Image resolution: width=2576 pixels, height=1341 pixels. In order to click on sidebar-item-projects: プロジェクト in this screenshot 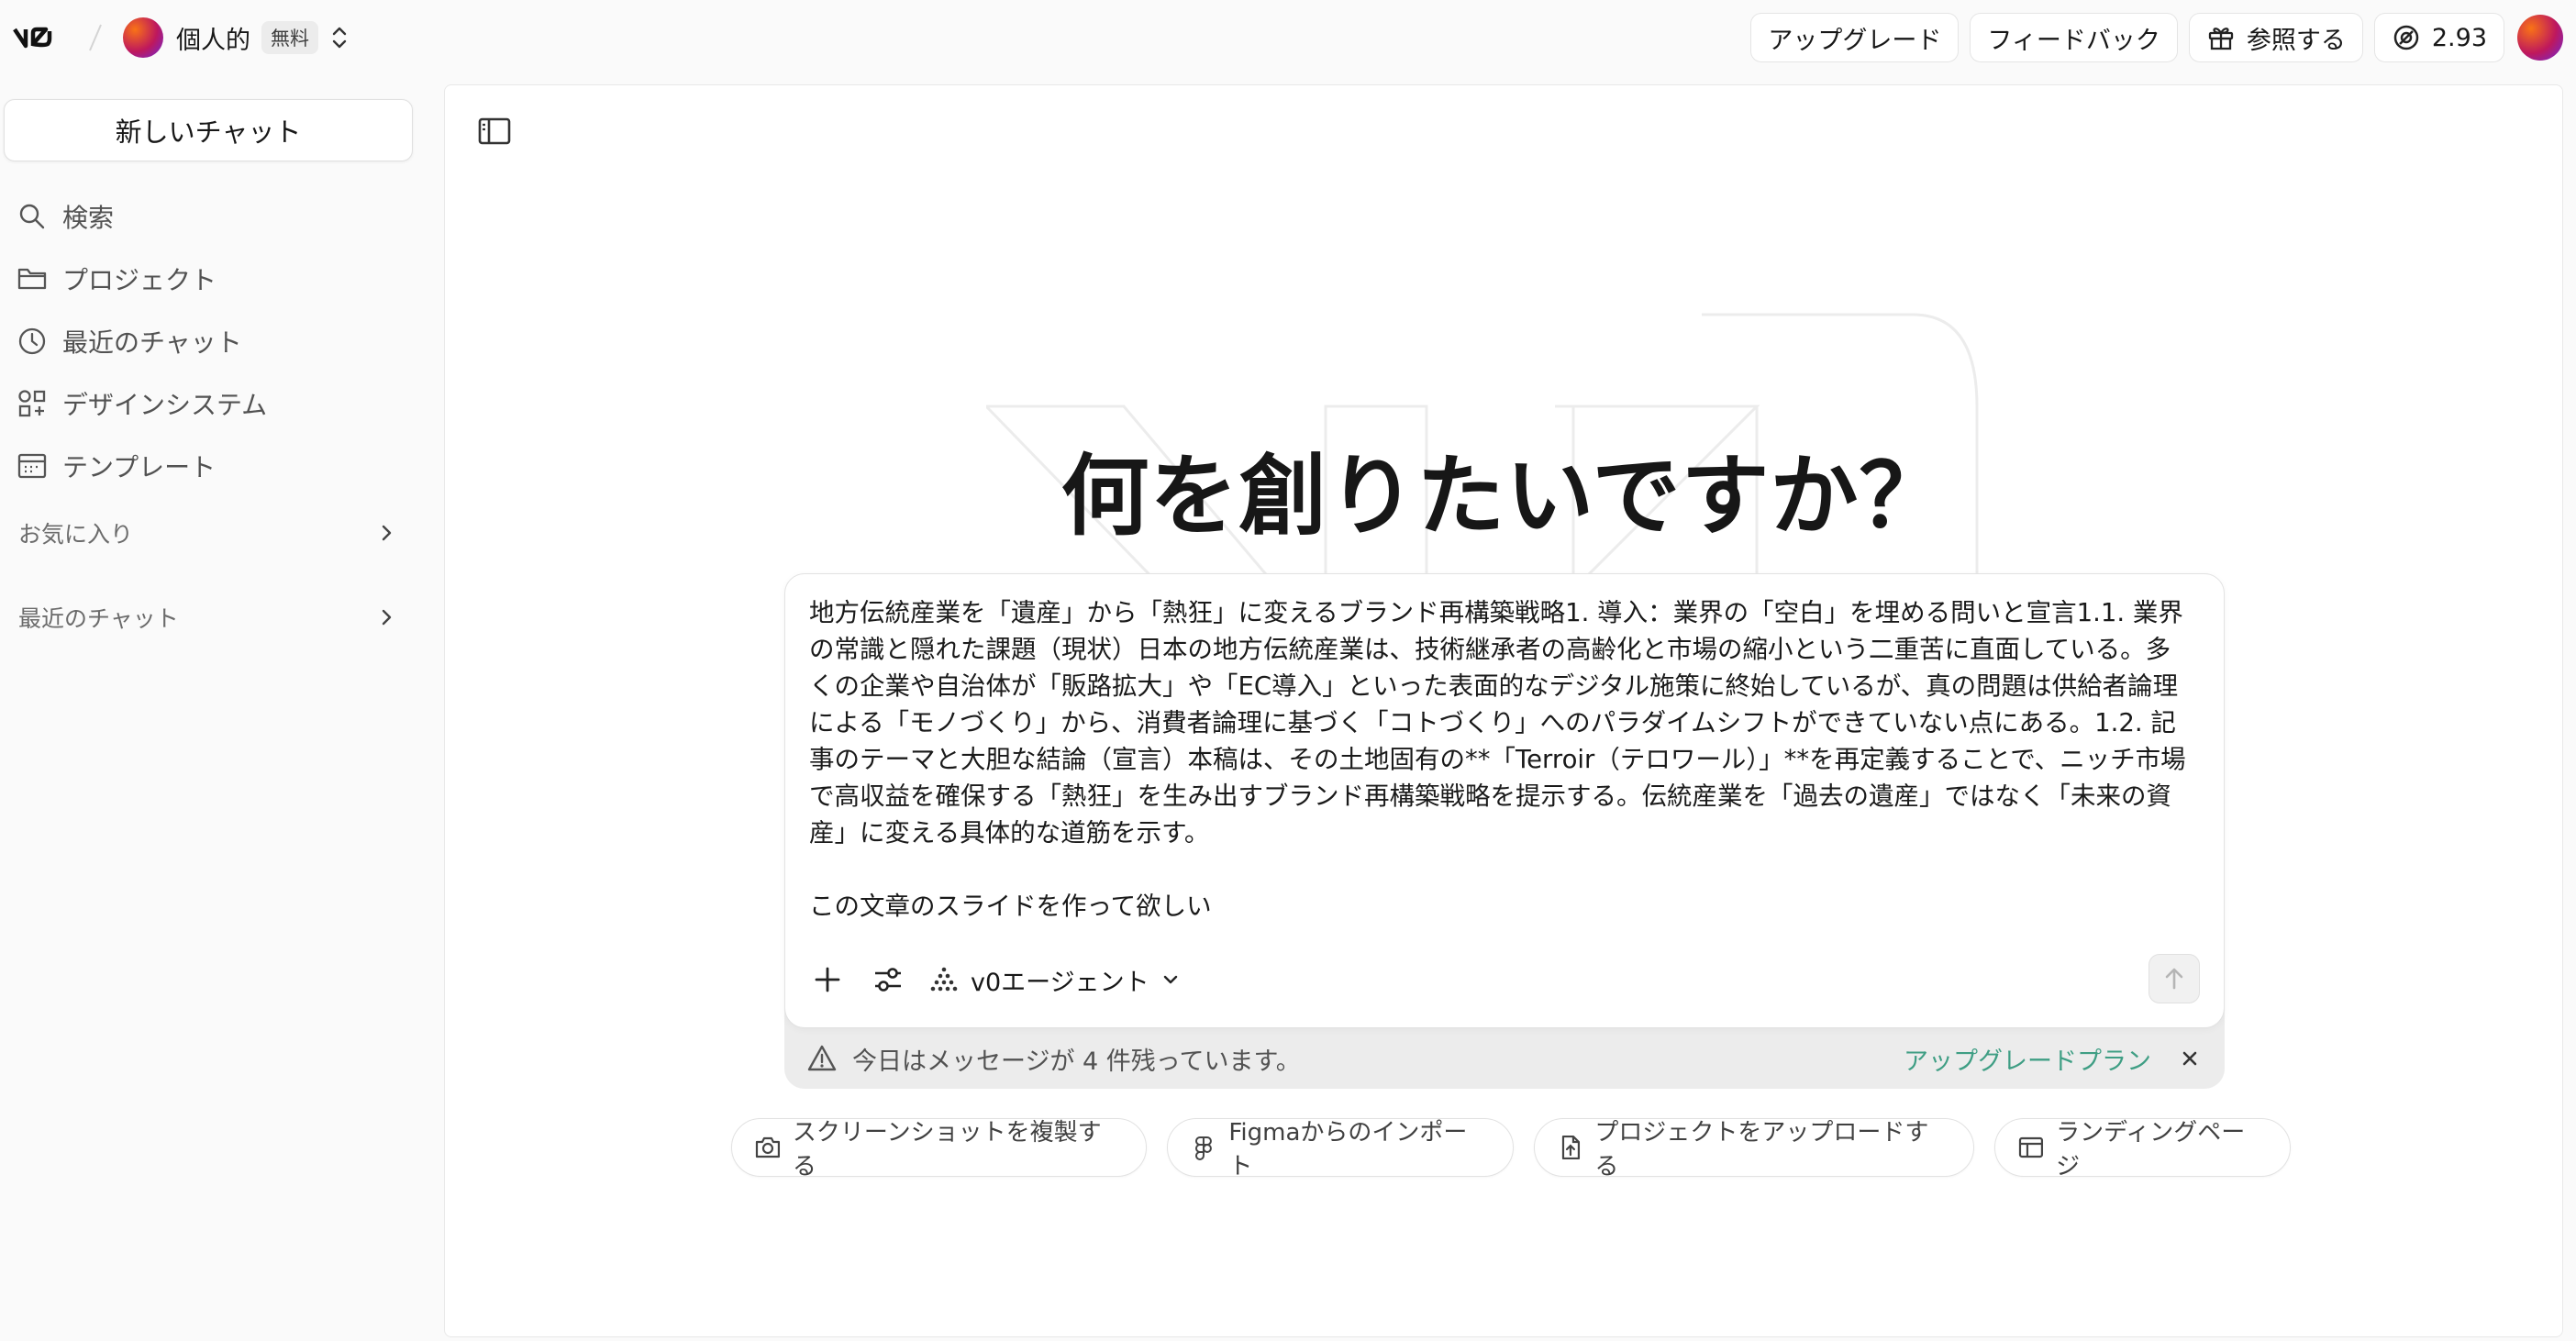, I will do `click(218, 279)`.